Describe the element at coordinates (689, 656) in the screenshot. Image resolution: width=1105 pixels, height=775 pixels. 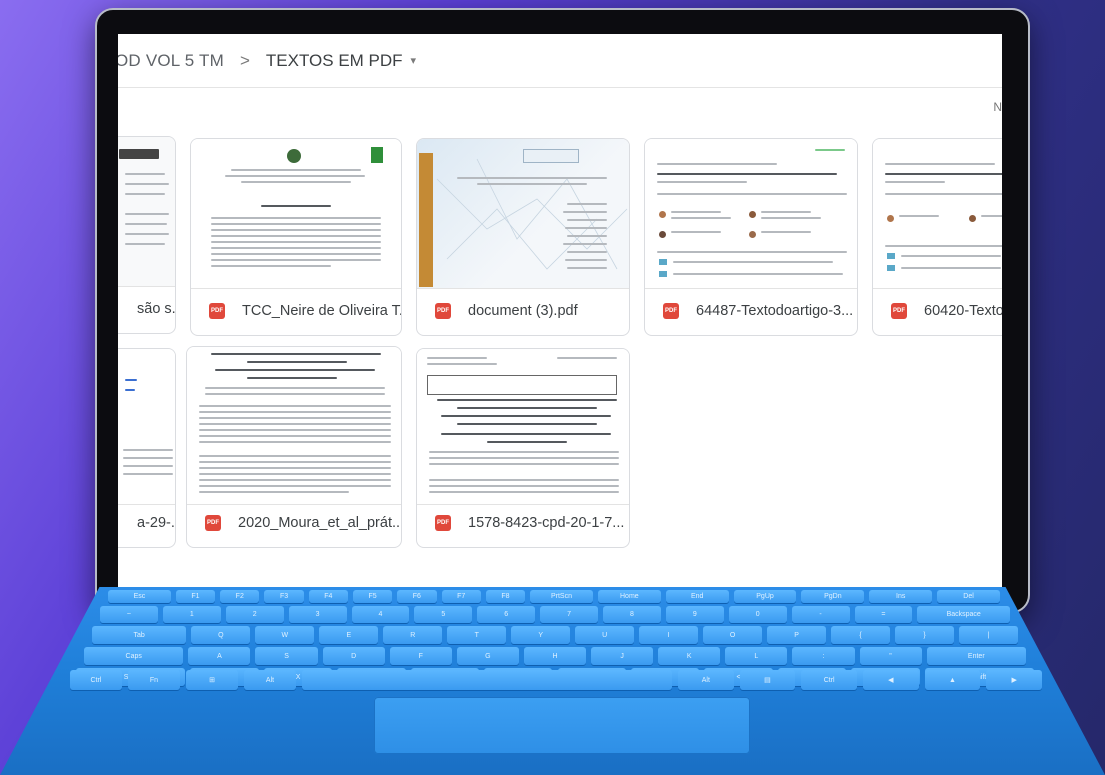
I see `keyboard-key: K` at that location.